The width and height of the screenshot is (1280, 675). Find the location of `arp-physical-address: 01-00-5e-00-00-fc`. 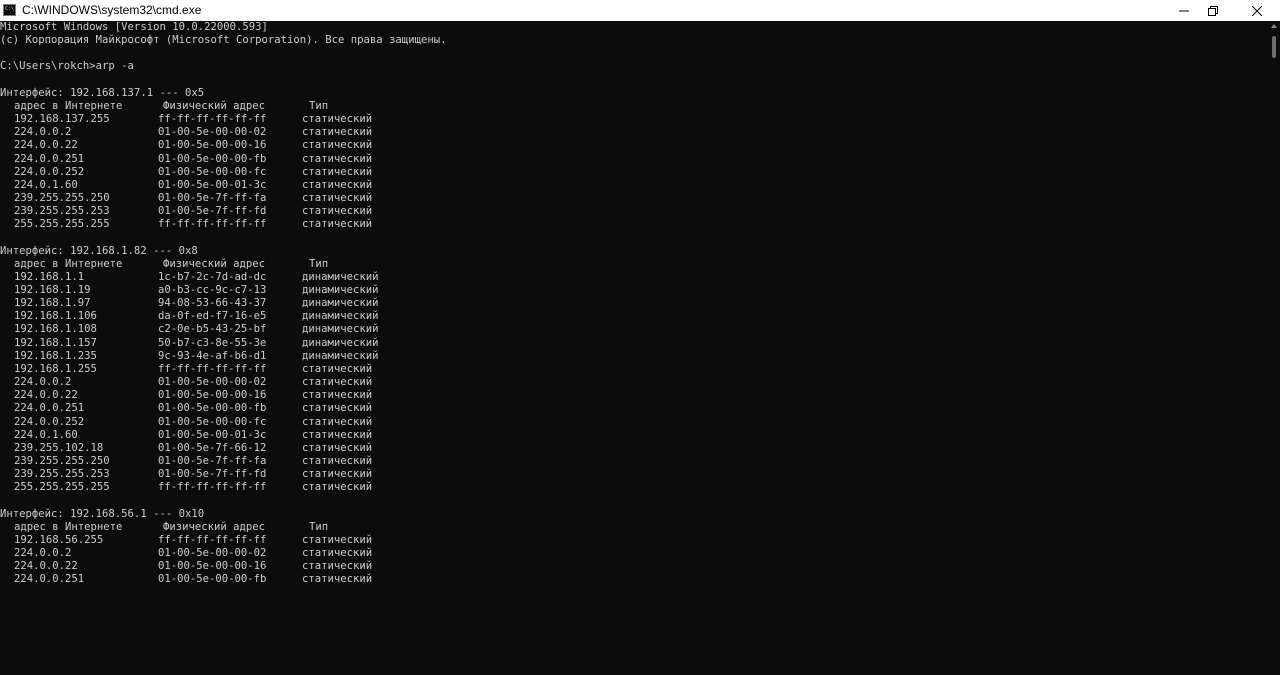

arp-physical-address: 01-00-5e-00-00-fc is located at coordinates (212, 421).